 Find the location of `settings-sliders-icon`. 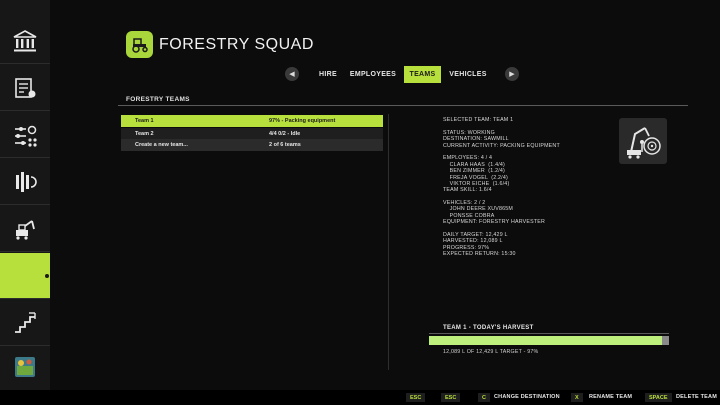

settings-sliders-icon is located at coordinates (26, 136).